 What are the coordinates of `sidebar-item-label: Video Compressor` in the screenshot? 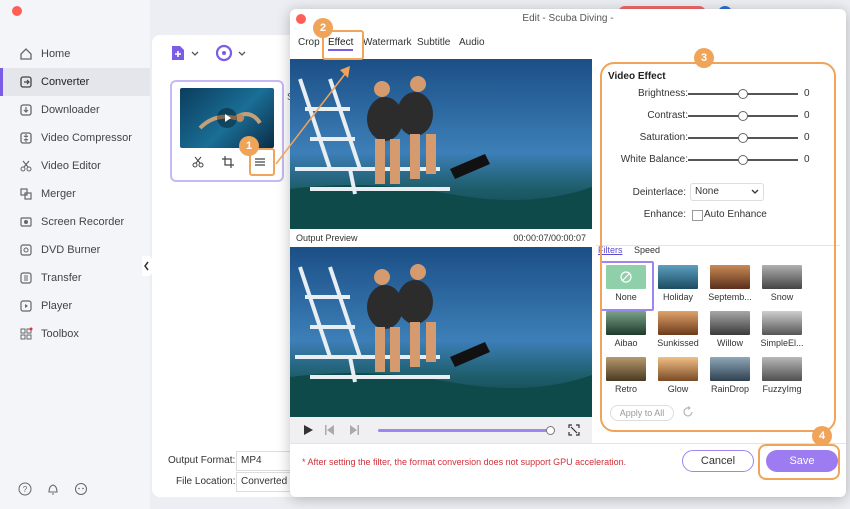 It's located at (86, 138).